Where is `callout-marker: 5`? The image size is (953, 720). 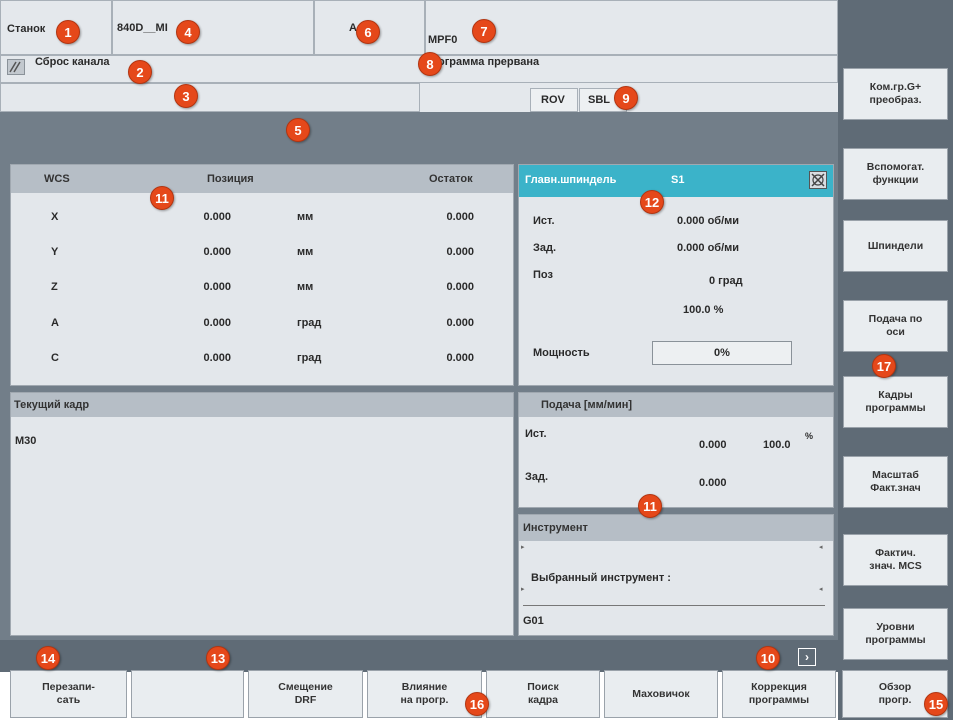 callout-marker: 5 is located at coordinates (298, 130).